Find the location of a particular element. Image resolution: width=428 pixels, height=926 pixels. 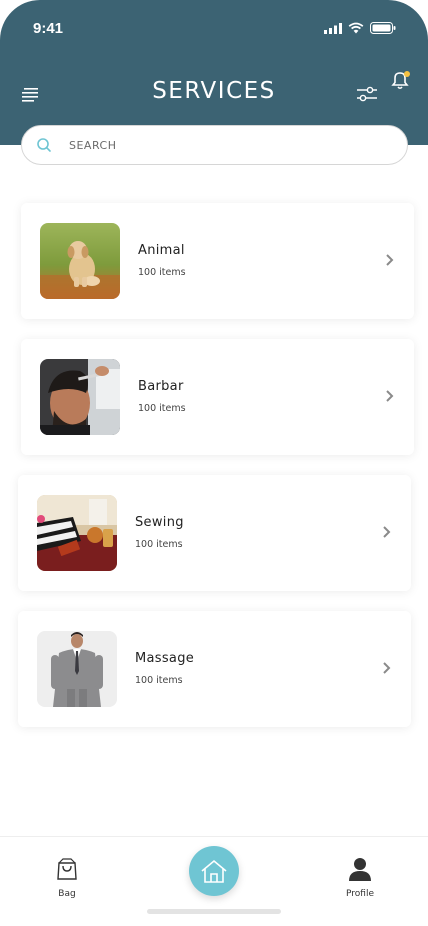

search-bar is located at coordinates (214, 145).